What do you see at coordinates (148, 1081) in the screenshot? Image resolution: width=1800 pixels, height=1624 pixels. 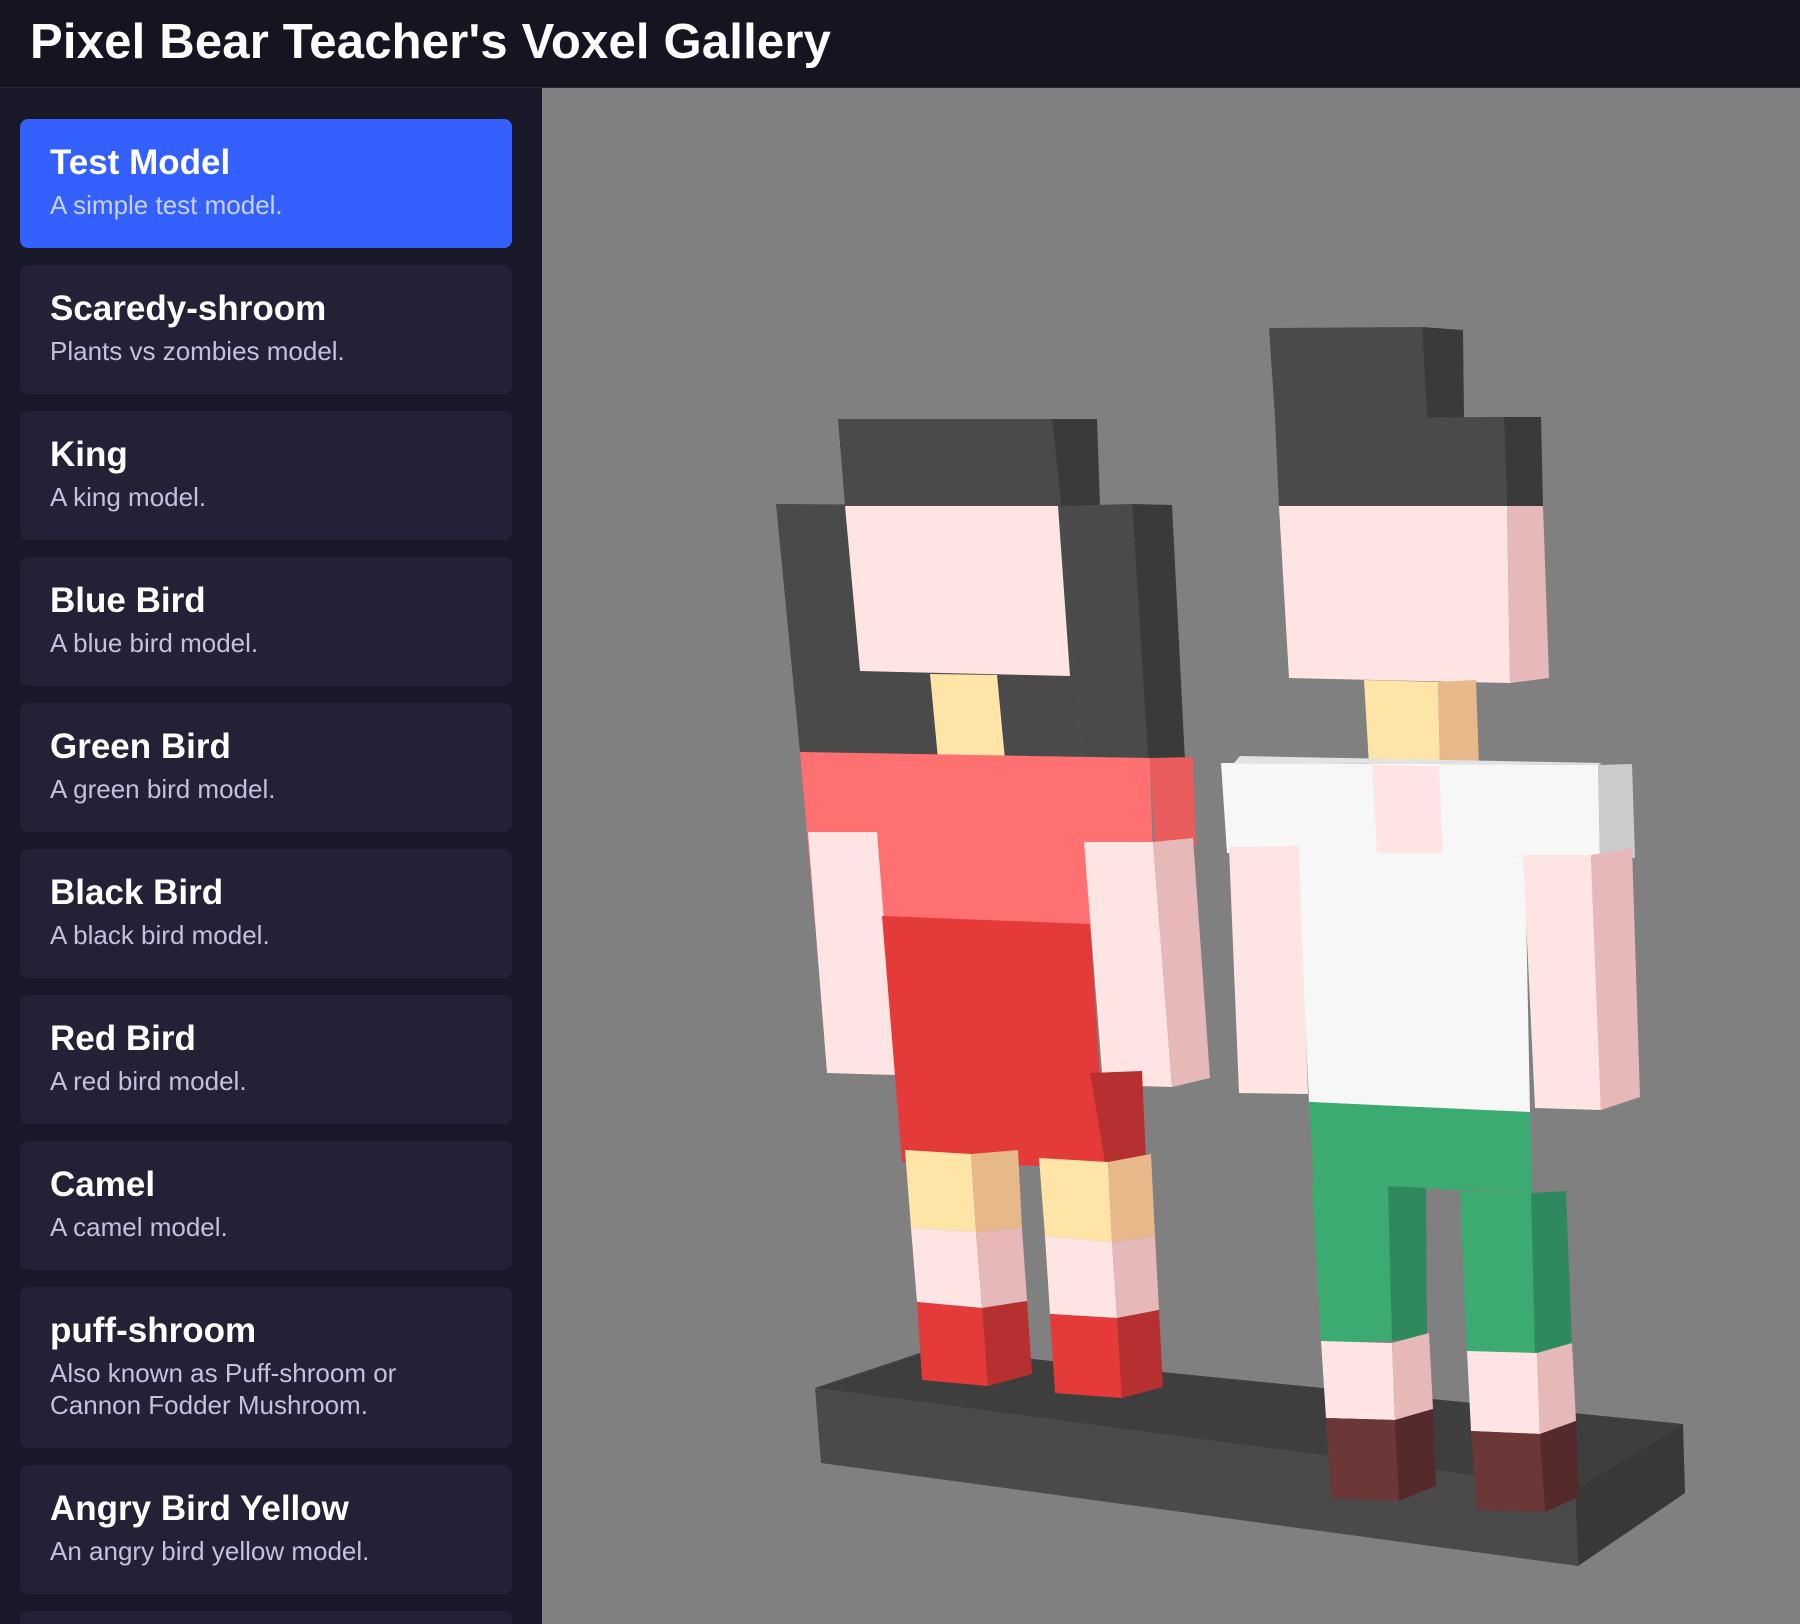 I see `model-card-description: A red bird model.` at bounding box center [148, 1081].